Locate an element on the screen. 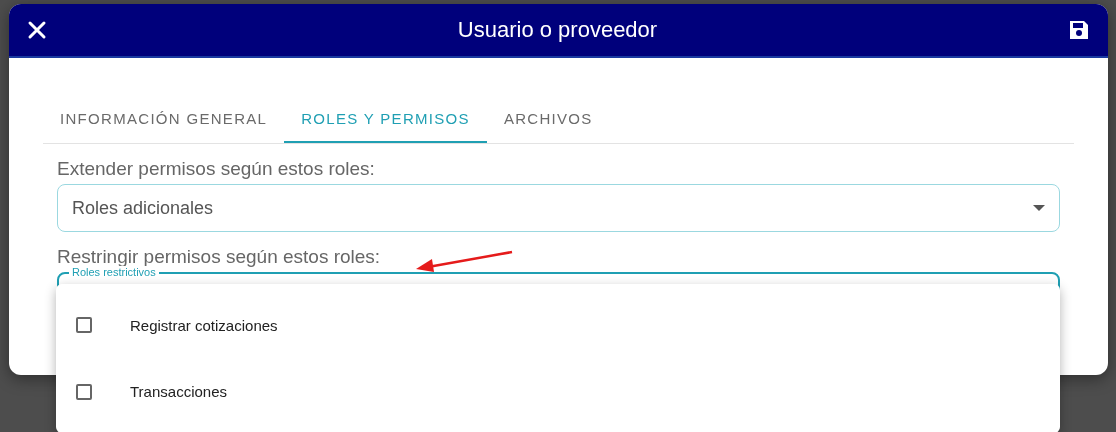 This screenshot has height=432, width=1116. menu-option: Registrar cotizaciones is located at coordinates (558, 325).